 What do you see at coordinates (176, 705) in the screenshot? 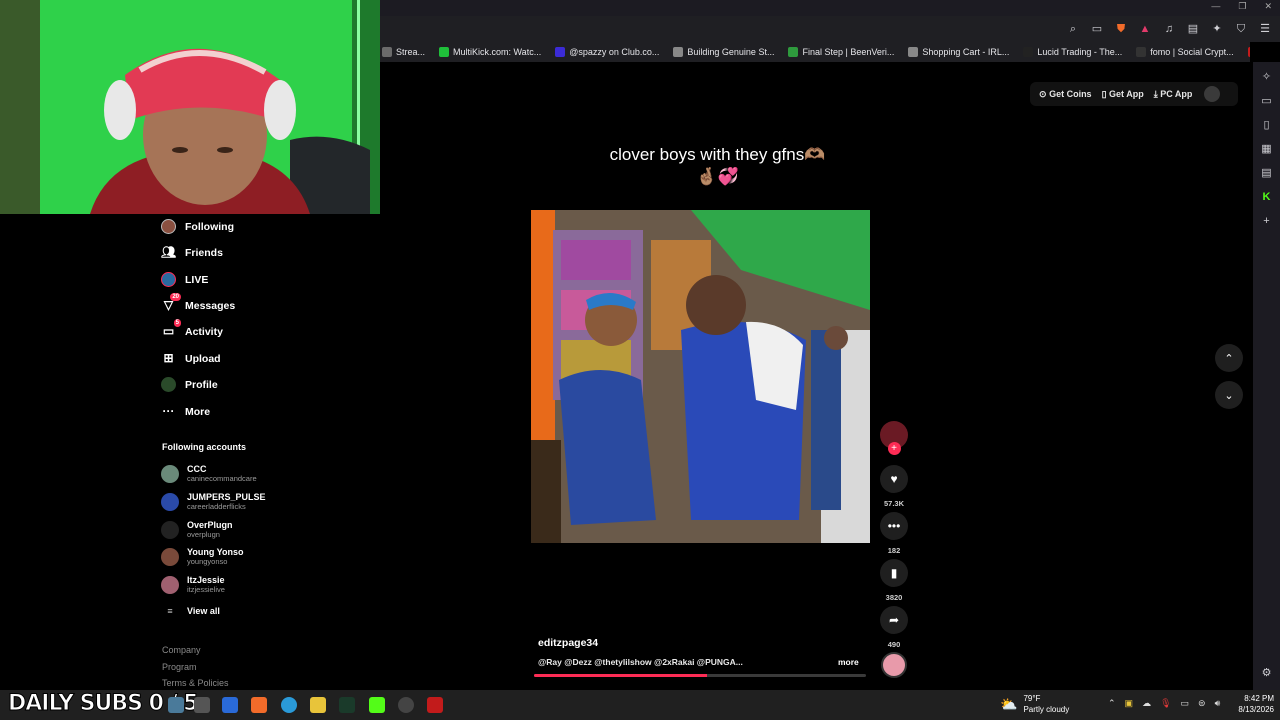
I see `widgets-icon` at bounding box center [176, 705].